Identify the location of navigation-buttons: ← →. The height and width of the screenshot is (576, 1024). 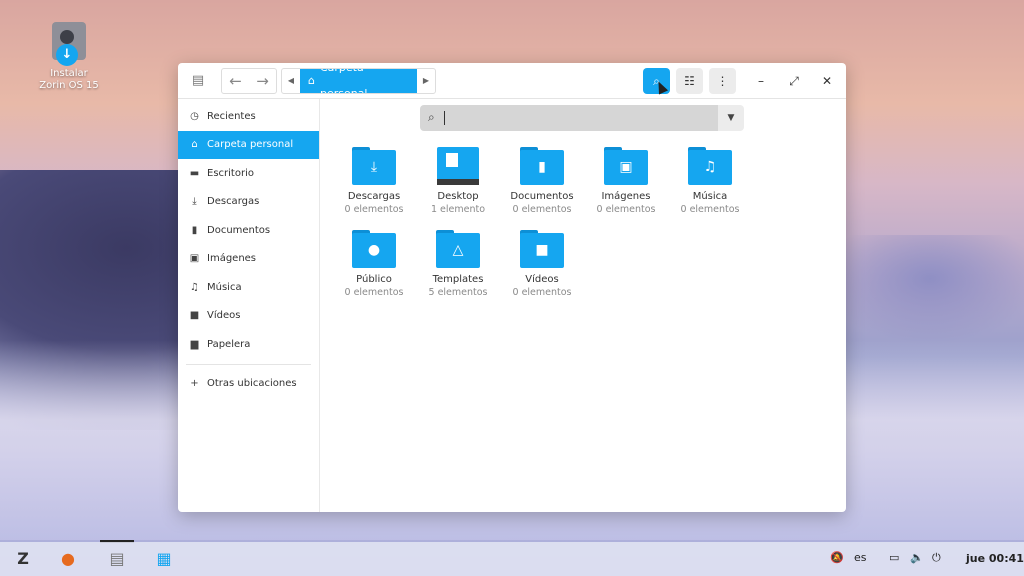
(249, 81).